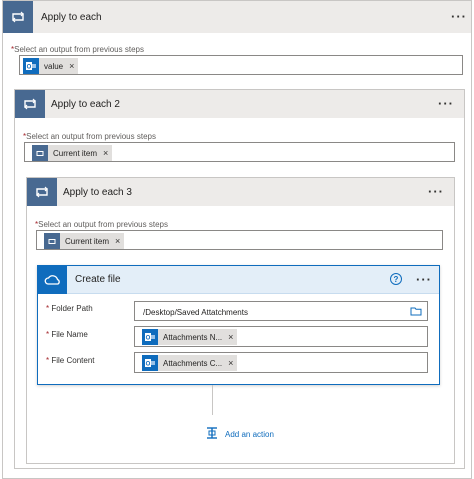 The height and width of the screenshot is (479, 474). What do you see at coordinates (71, 17) in the screenshot?
I see `apply-to-each-title: Apply to each` at bounding box center [71, 17].